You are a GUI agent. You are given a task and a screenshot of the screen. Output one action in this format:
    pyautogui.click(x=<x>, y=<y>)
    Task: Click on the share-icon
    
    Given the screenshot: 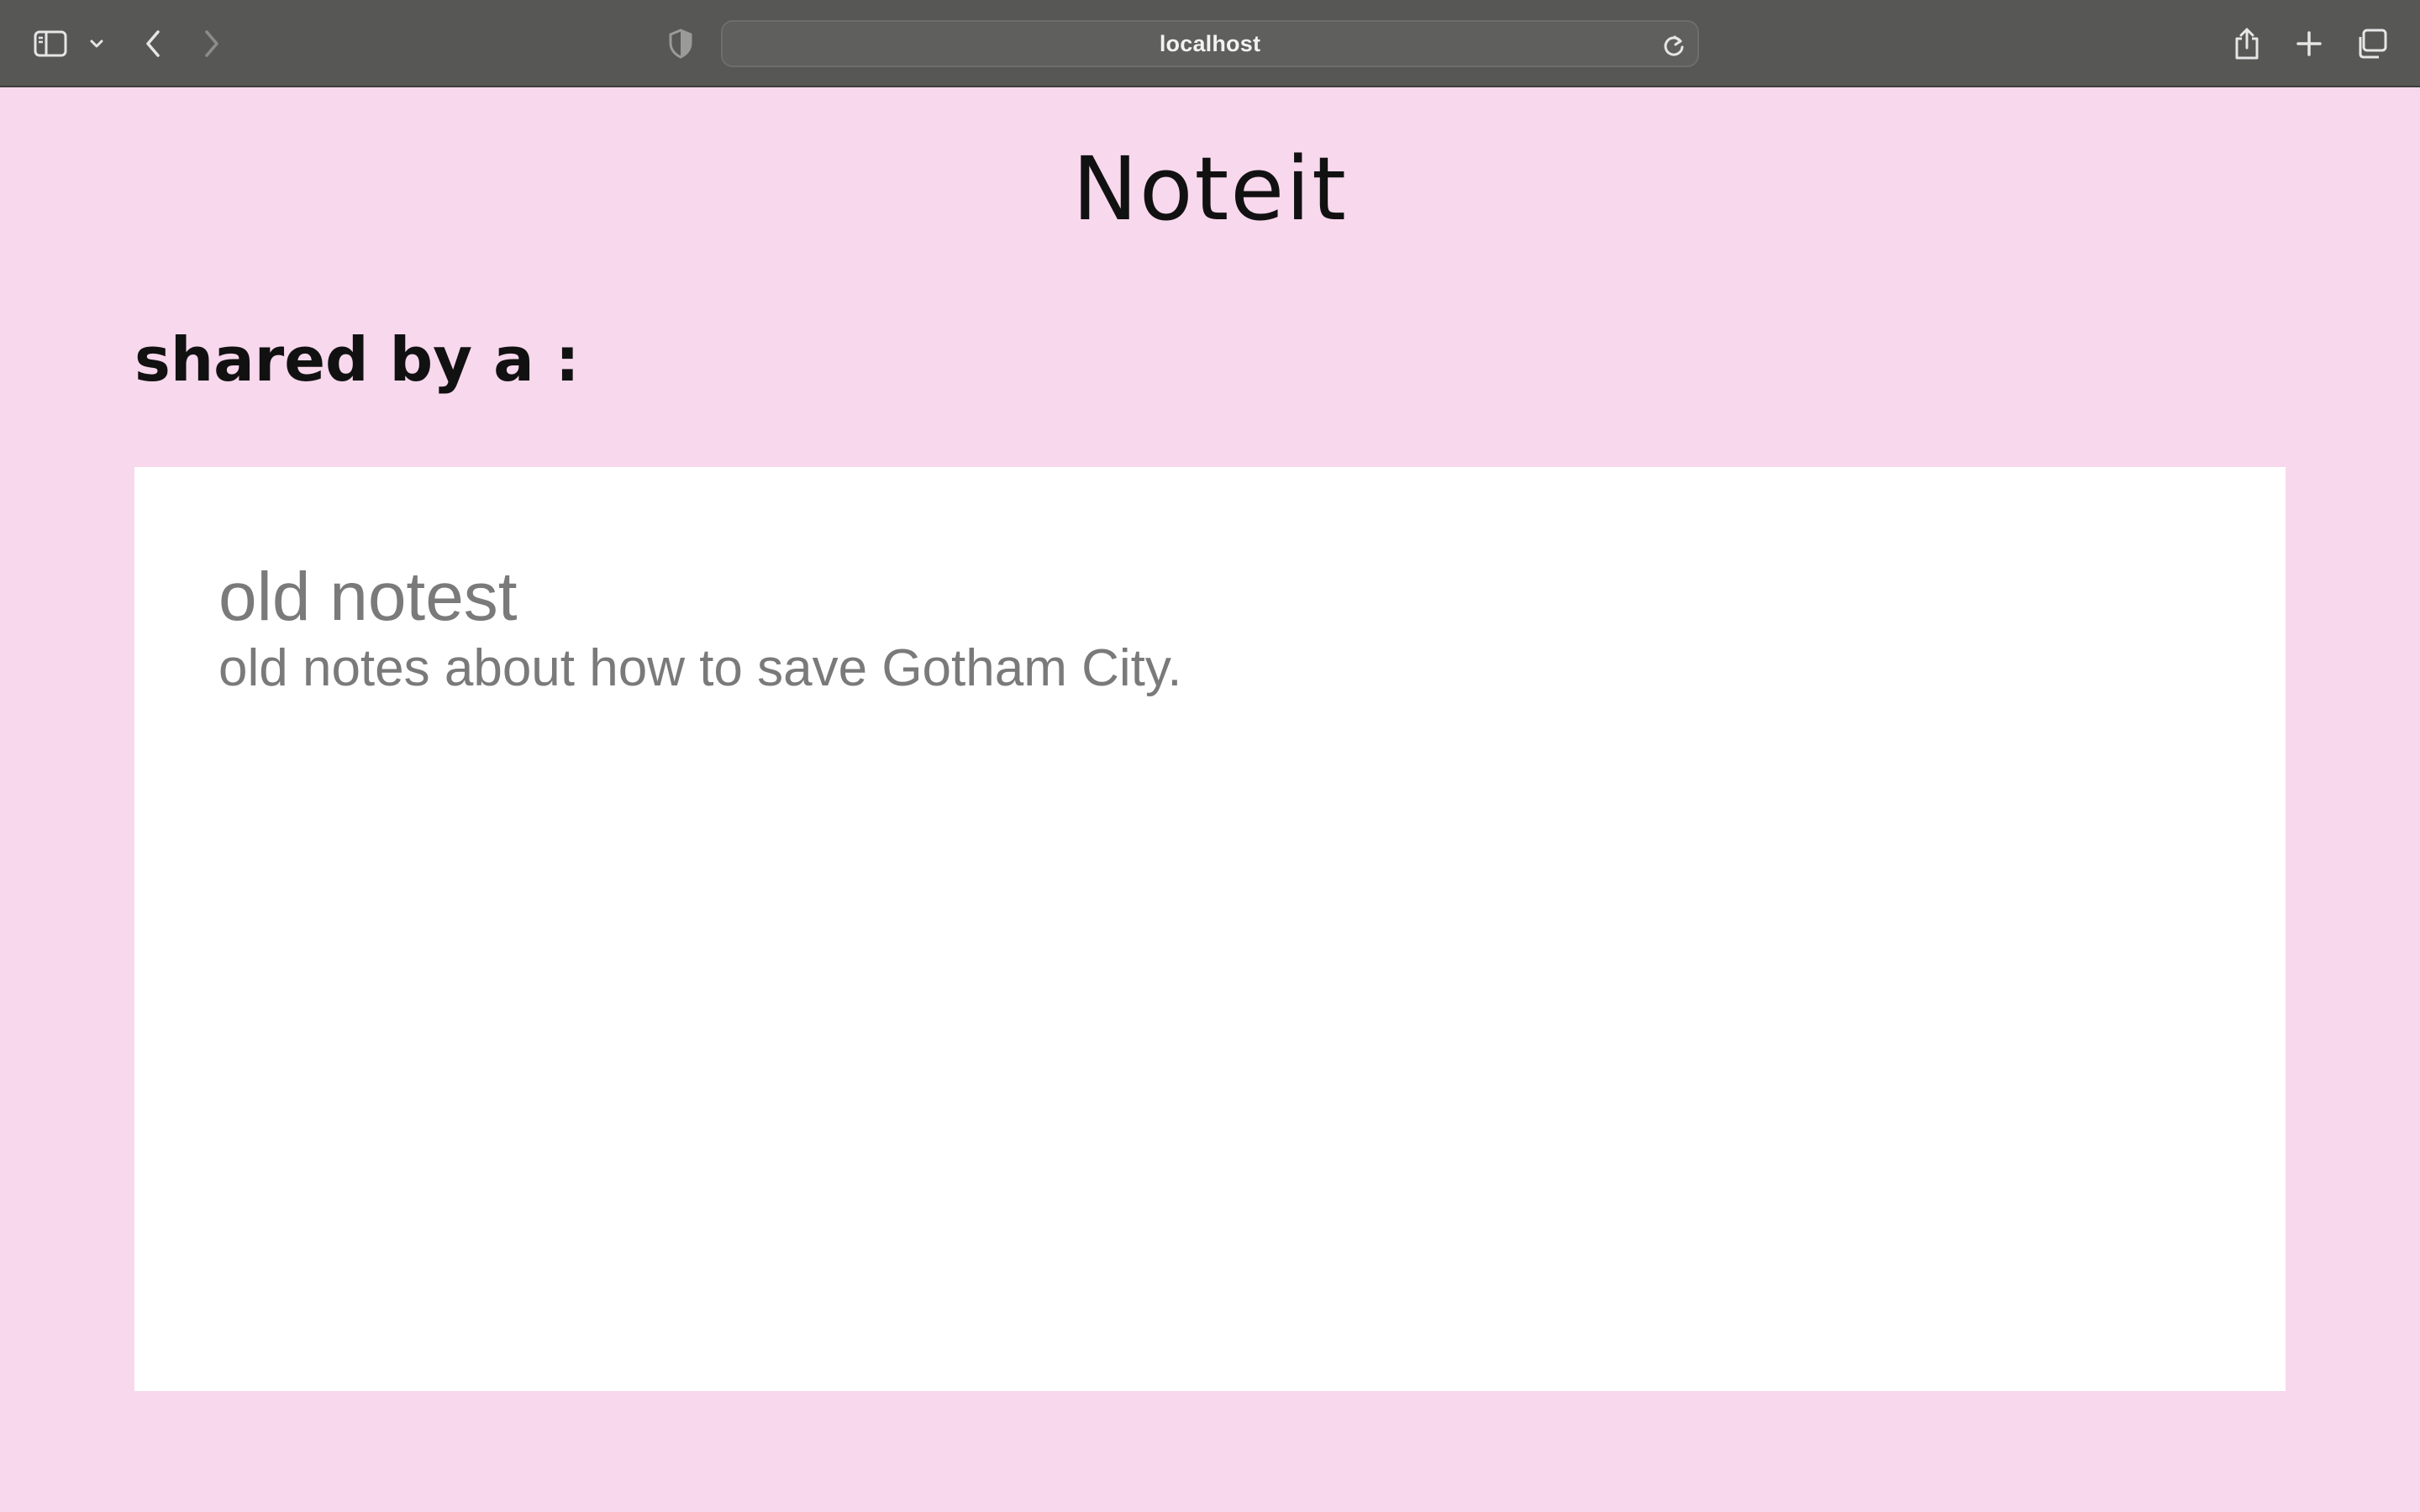 What is the action you would take?
    pyautogui.click(x=2247, y=44)
    